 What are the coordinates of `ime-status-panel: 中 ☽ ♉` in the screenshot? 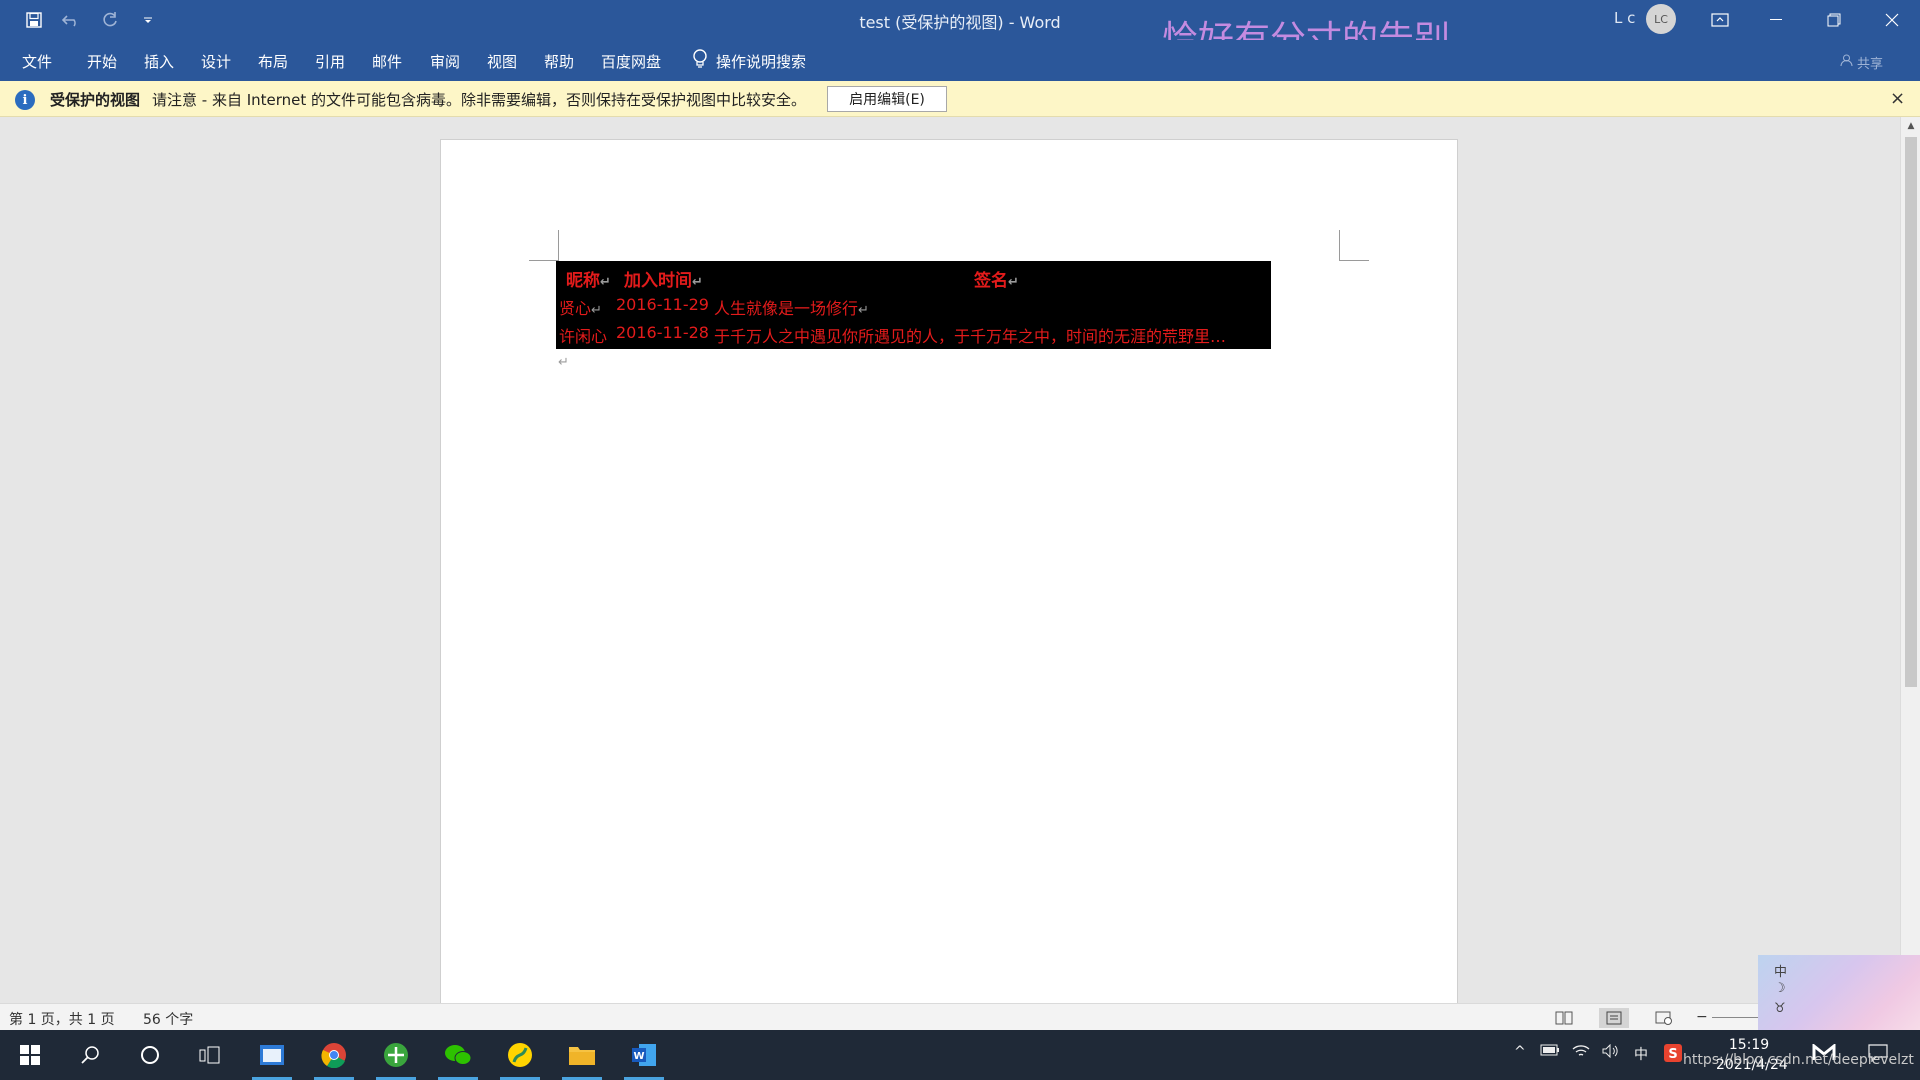 It's located at (1839, 992).